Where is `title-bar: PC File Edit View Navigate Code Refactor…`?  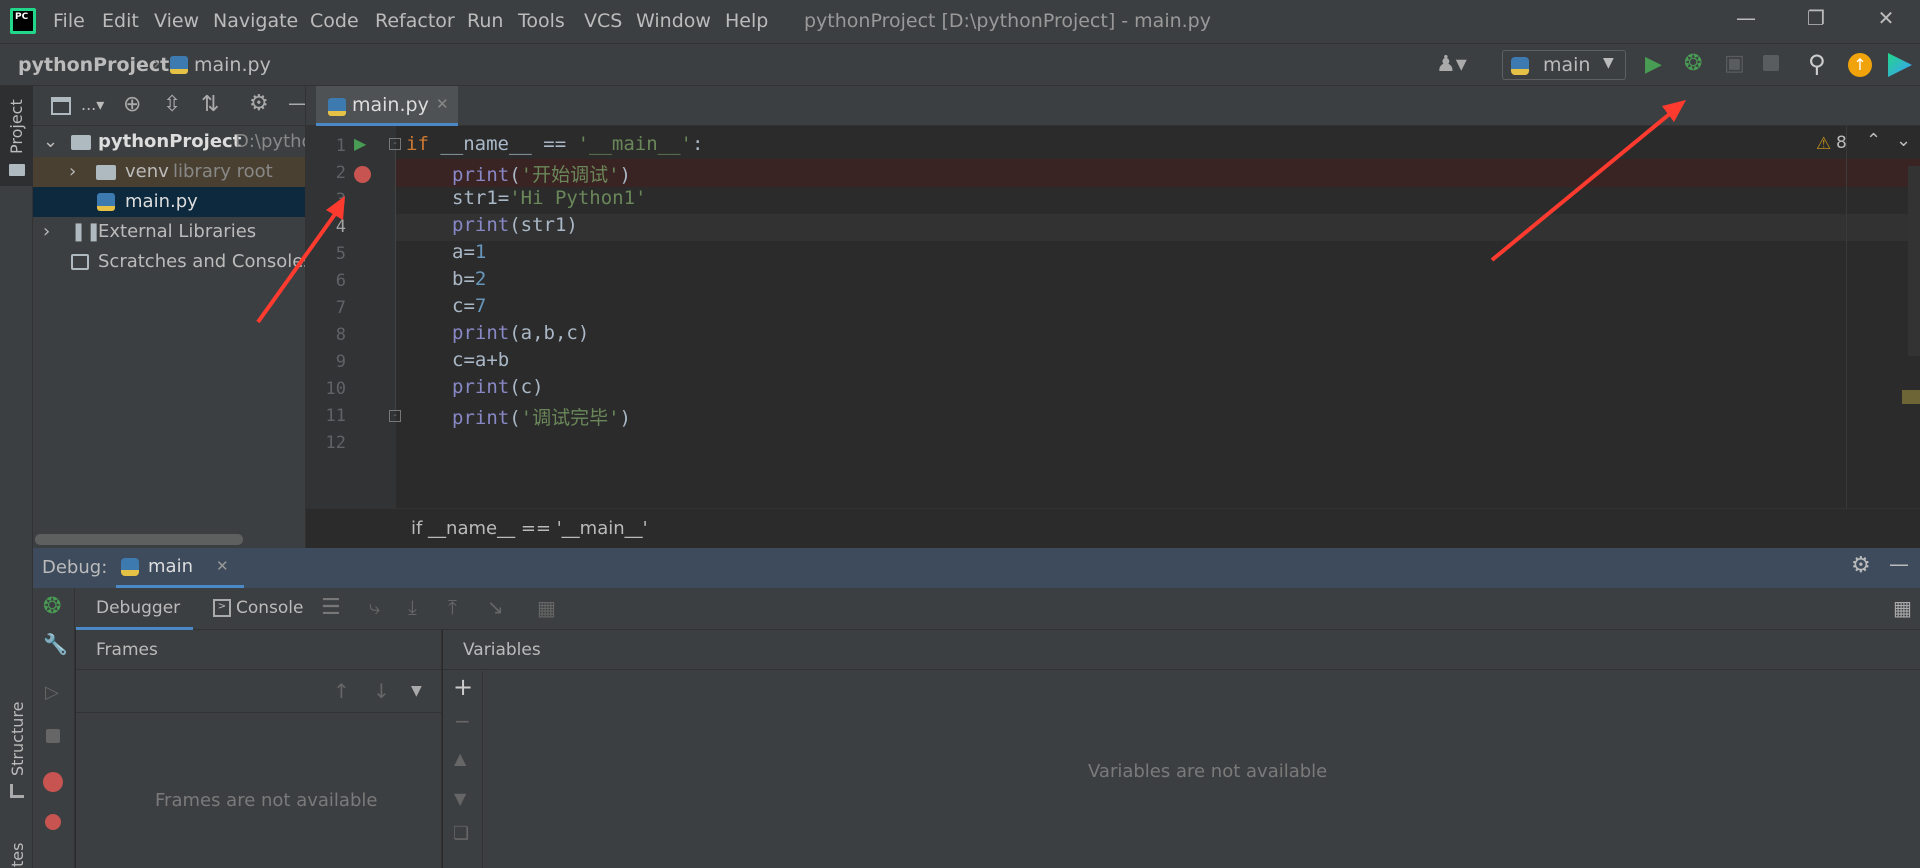
title-bar: PC File Edit View Navigate Code Refactor… is located at coordinates (960, 21).